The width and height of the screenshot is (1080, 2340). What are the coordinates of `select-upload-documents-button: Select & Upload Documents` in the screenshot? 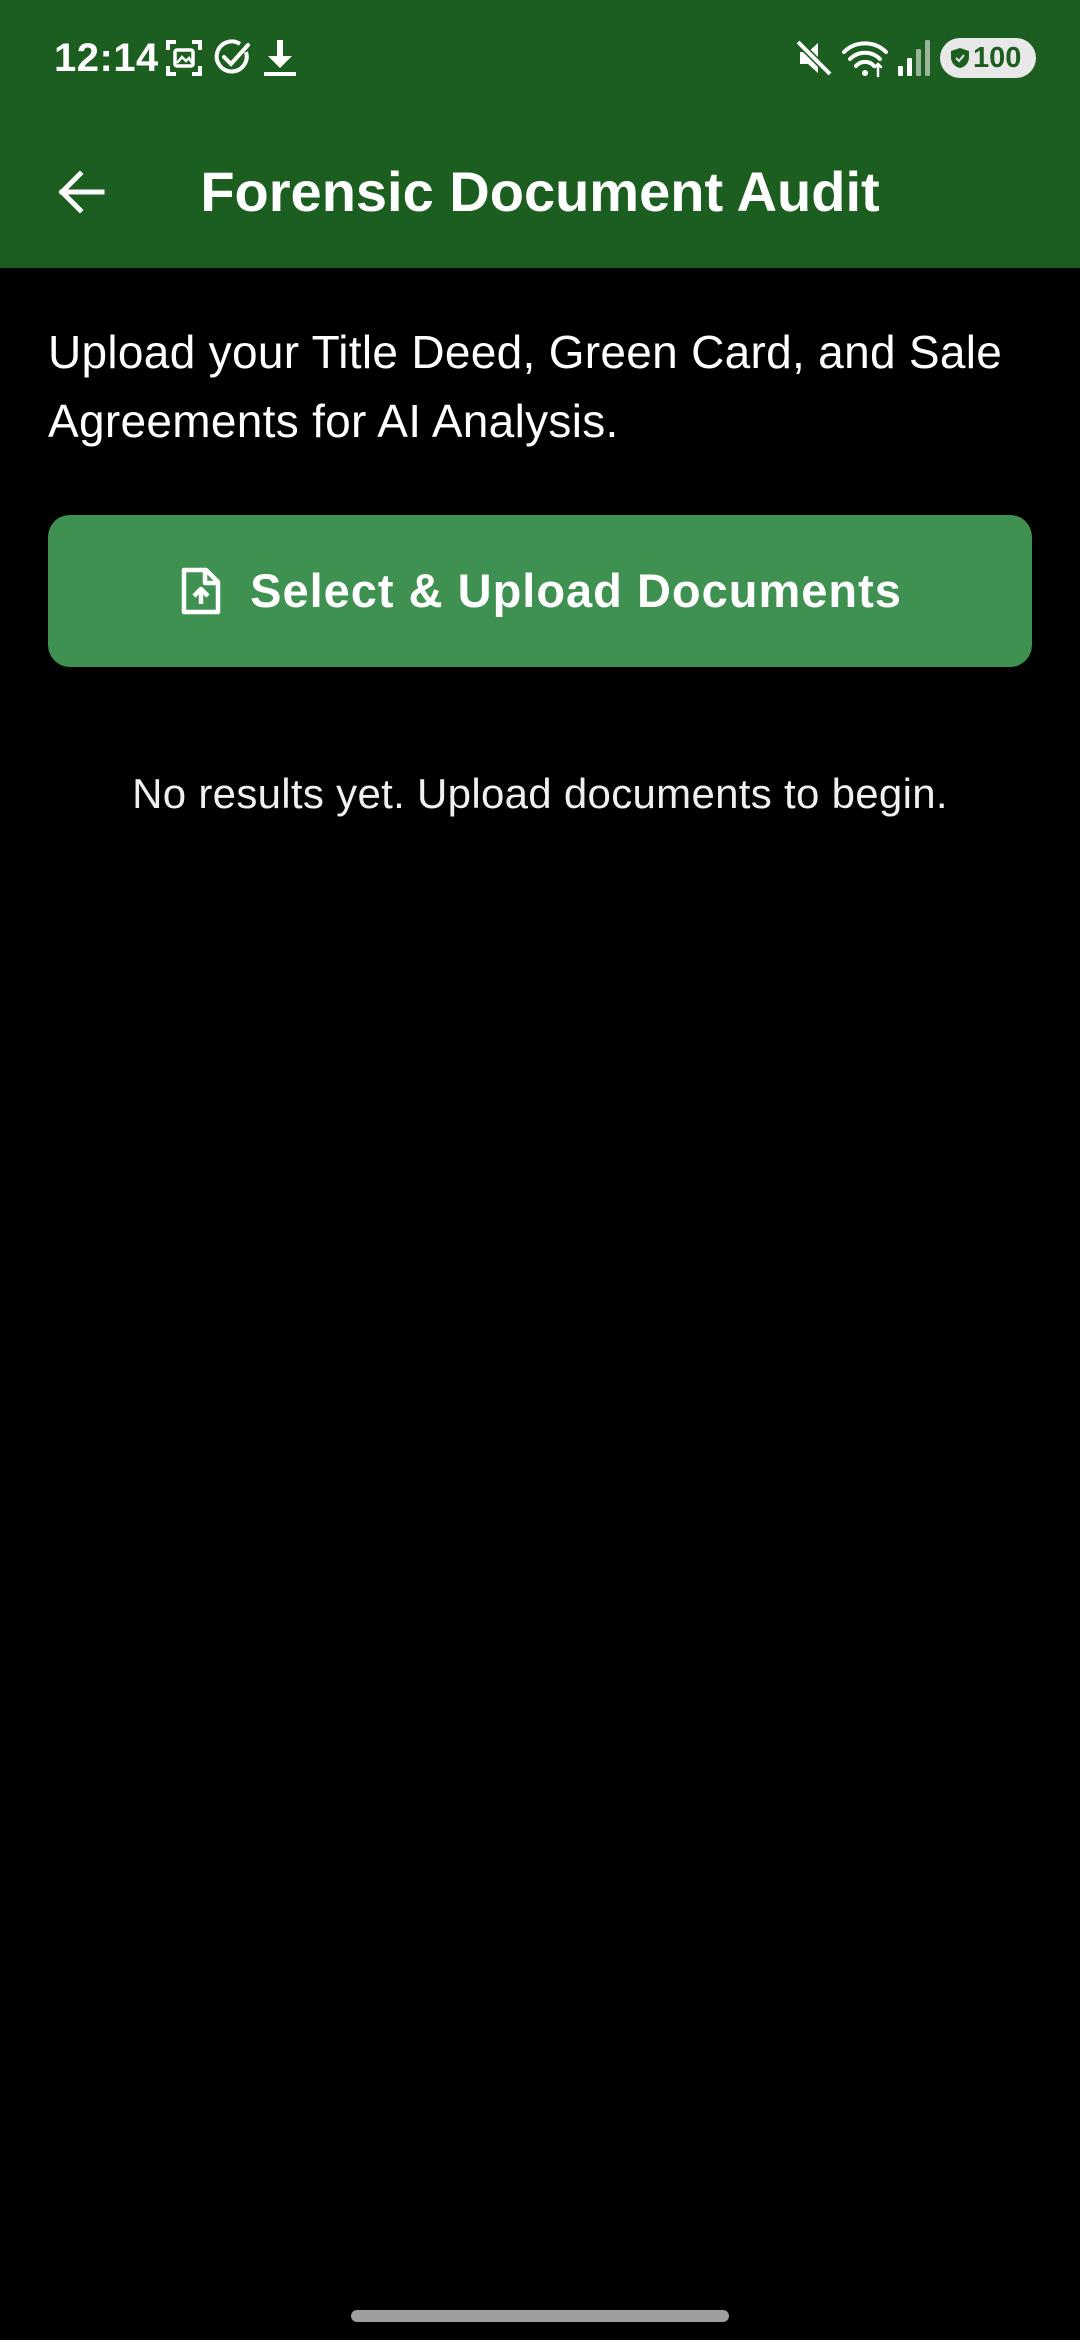 It's located at (540, 591).